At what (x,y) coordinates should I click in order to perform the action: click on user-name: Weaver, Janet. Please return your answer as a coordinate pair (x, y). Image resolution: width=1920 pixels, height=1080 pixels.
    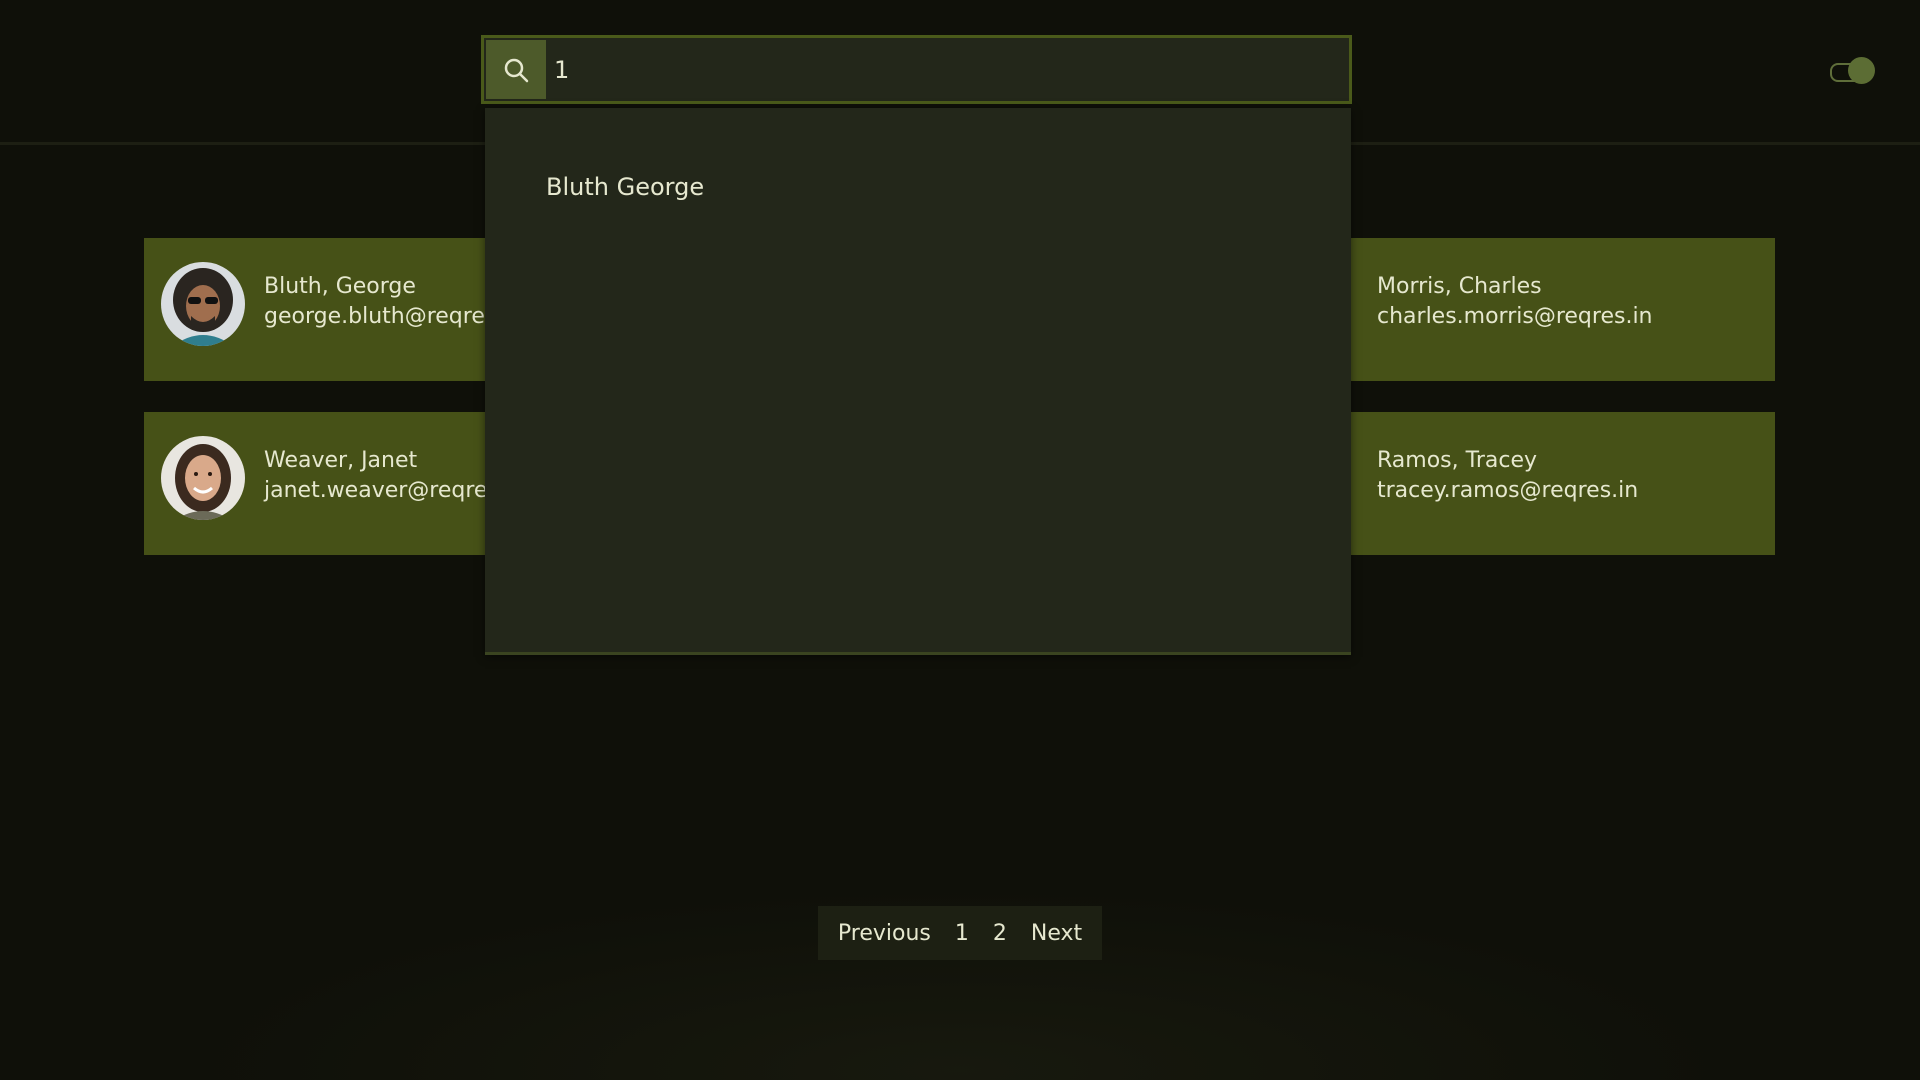
    Looking at the image, I should click on (341, 460).